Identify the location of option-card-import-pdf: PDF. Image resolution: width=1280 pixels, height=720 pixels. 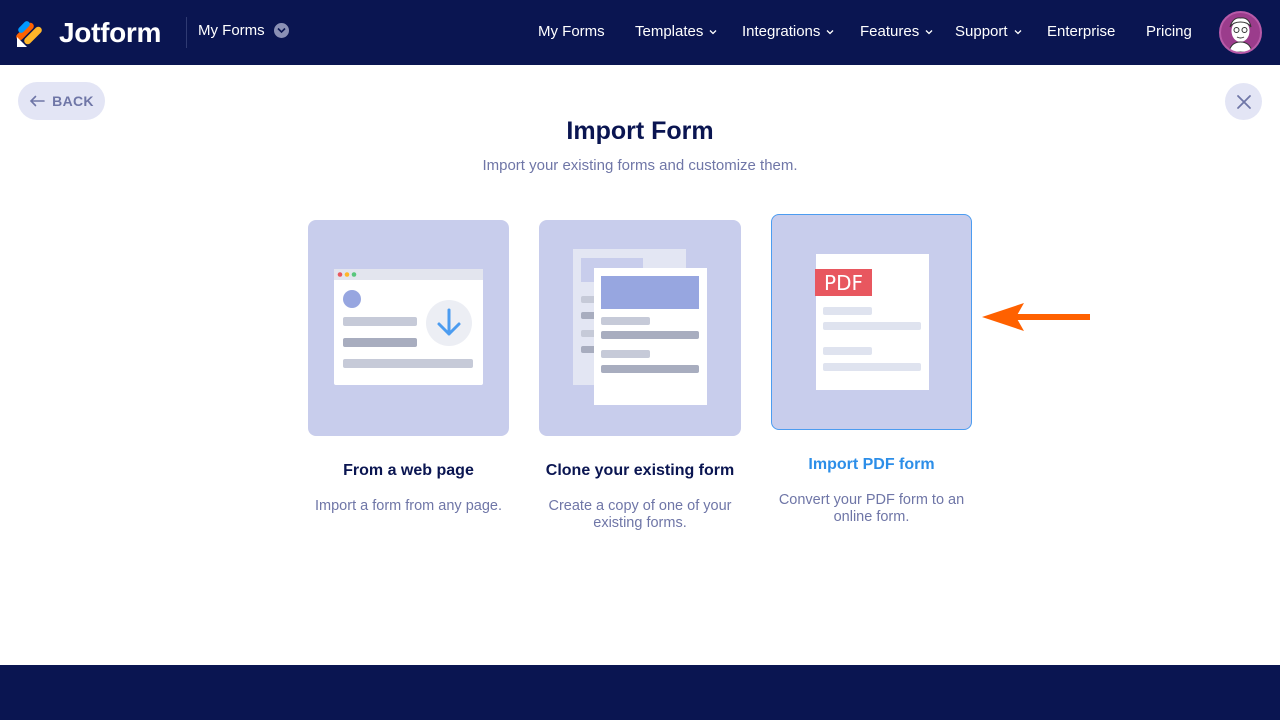
(871, 322).